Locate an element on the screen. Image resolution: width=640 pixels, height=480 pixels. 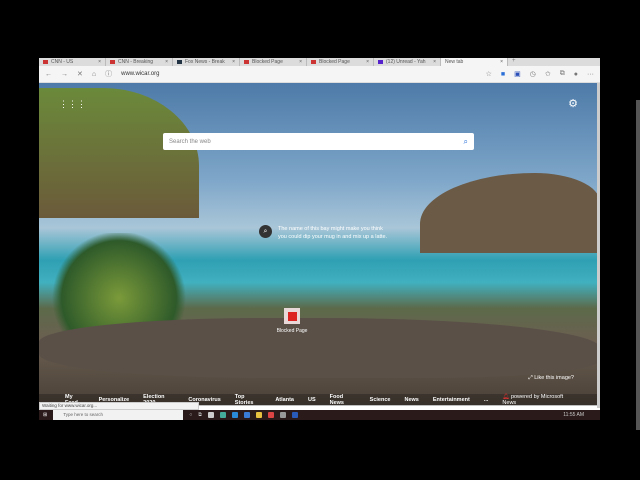
collections-icon: ⧉ is located at coordinates (562, 74).